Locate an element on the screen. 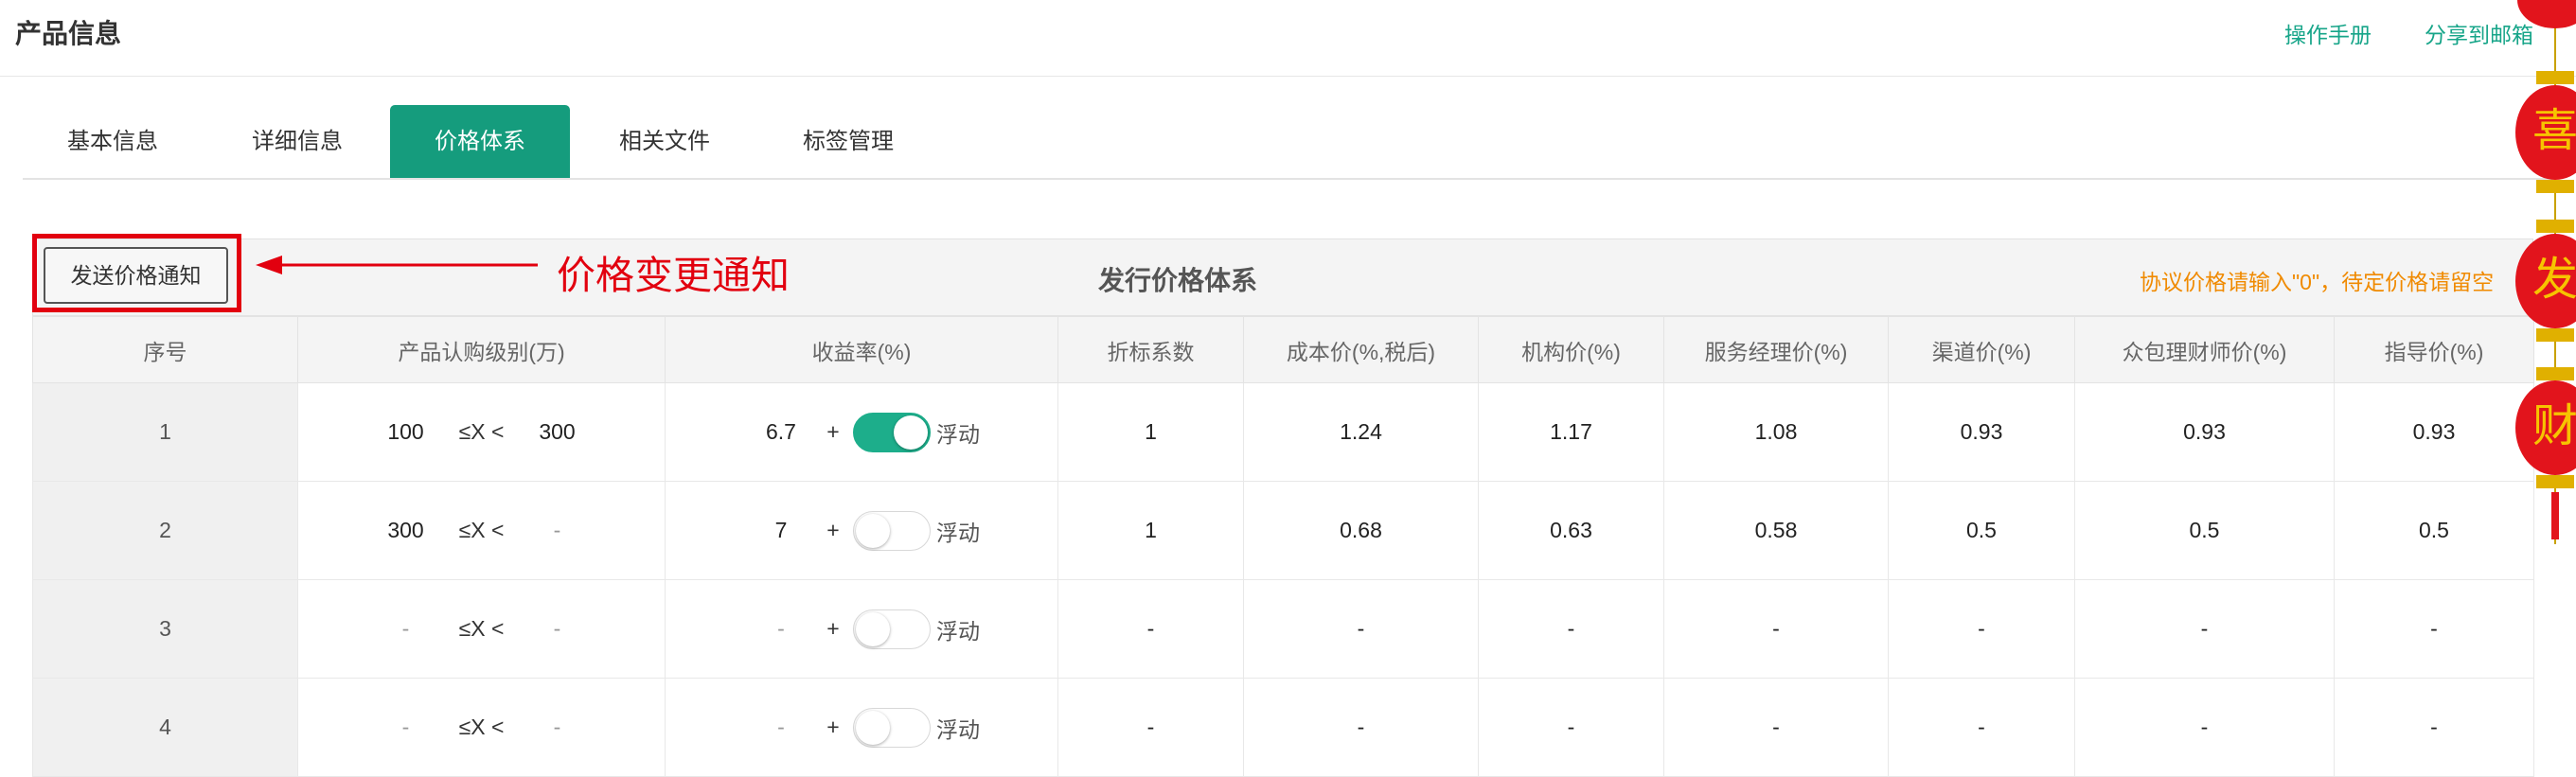 This screenshot has width=2576, height=777. lantern-char-3: 财 is located at coordinates (2554, 426).